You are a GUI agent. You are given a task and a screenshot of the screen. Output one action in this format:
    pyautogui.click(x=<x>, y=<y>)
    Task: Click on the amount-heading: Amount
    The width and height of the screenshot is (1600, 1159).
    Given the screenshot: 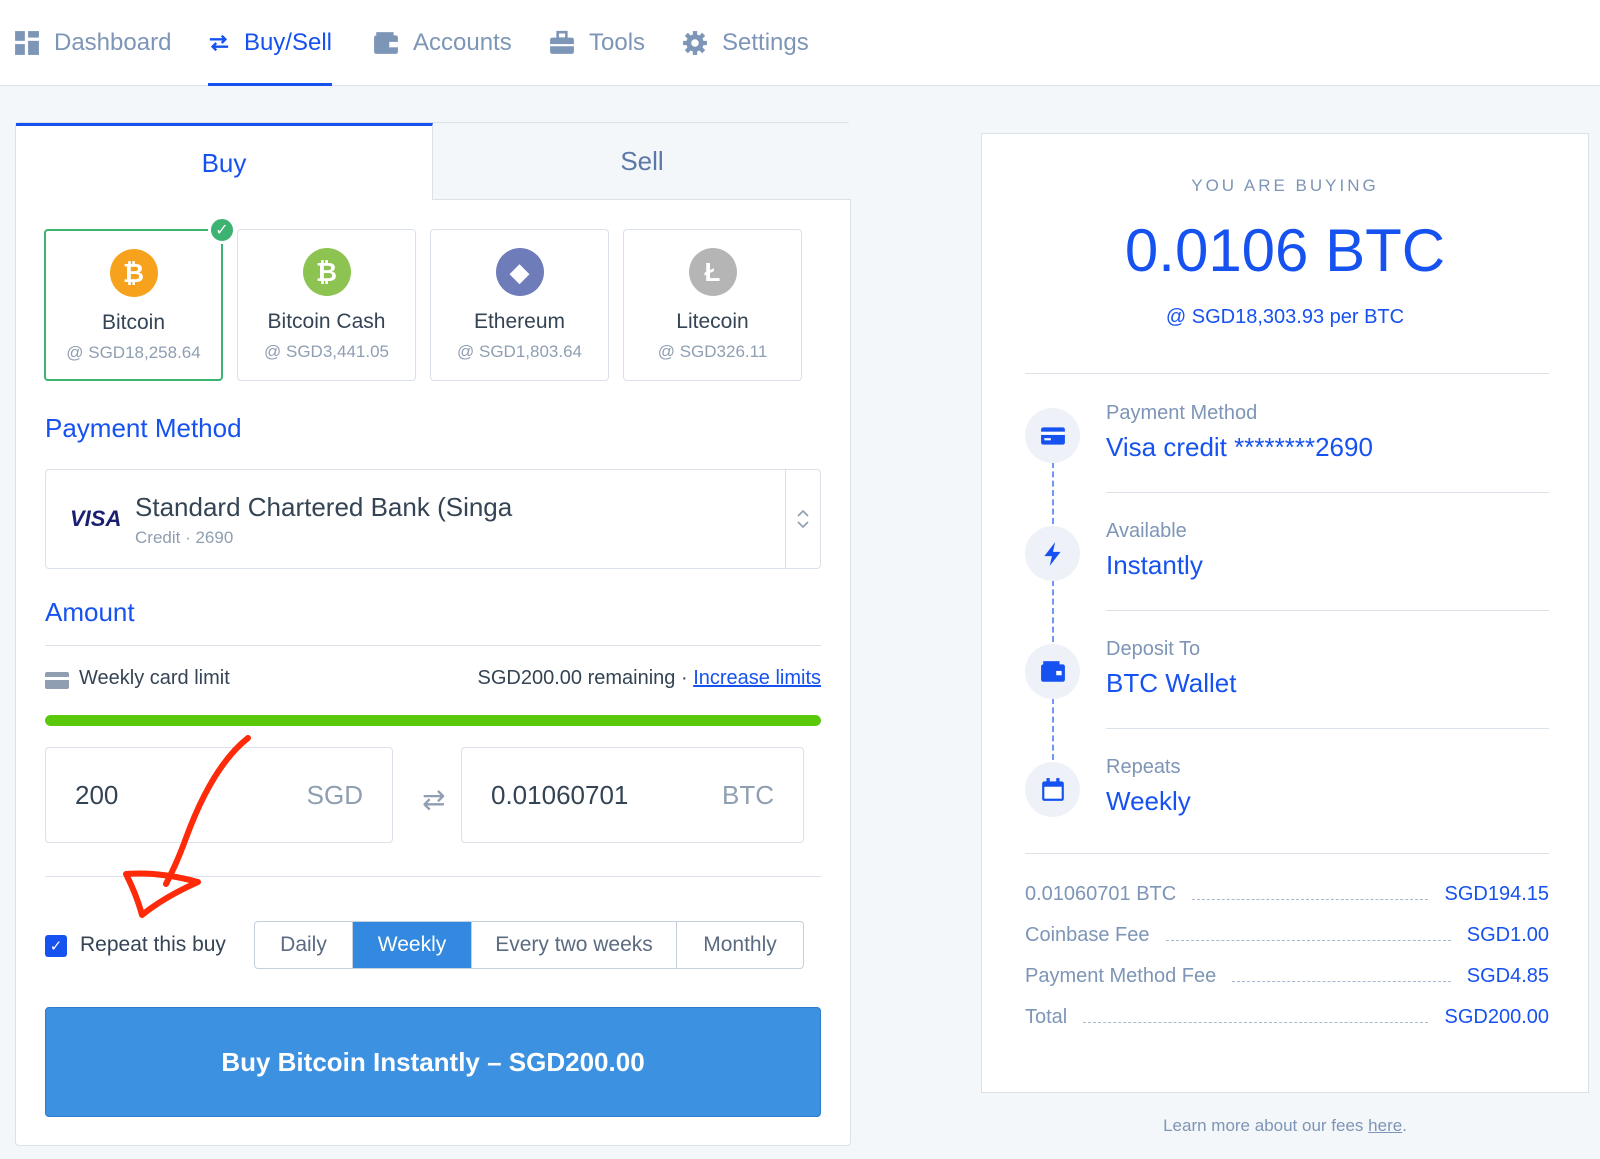 What is the action you would take?
    pyautogui.click(x=90, y=612)
    